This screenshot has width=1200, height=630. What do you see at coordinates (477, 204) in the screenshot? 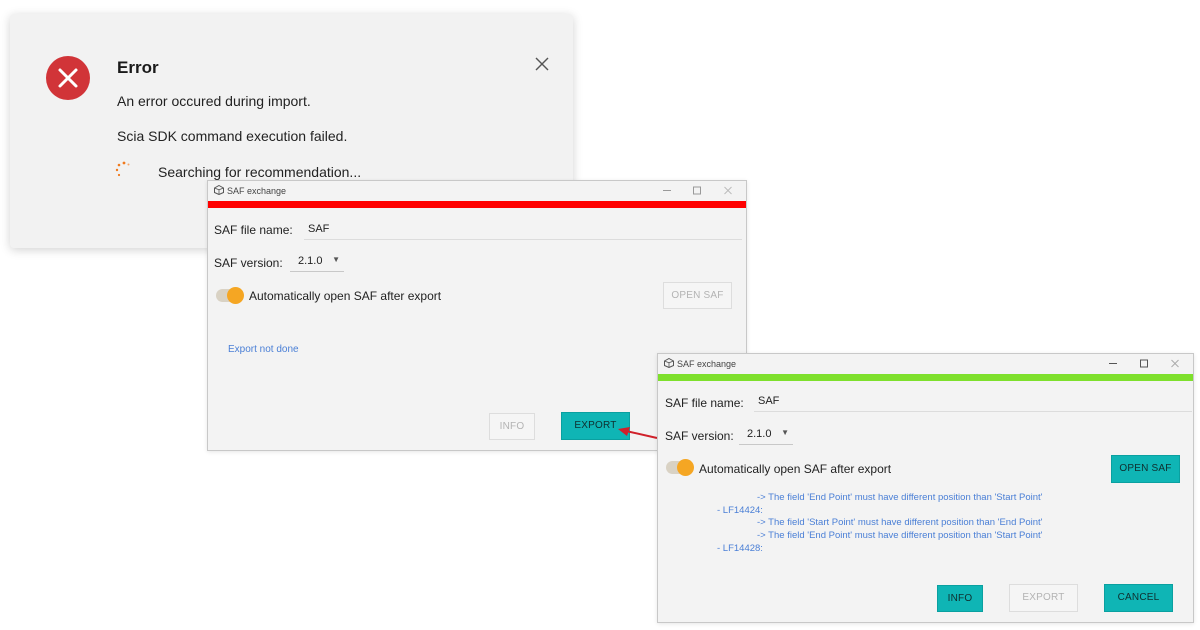
I see `status-bar-red` at bounding box center [477, 204].